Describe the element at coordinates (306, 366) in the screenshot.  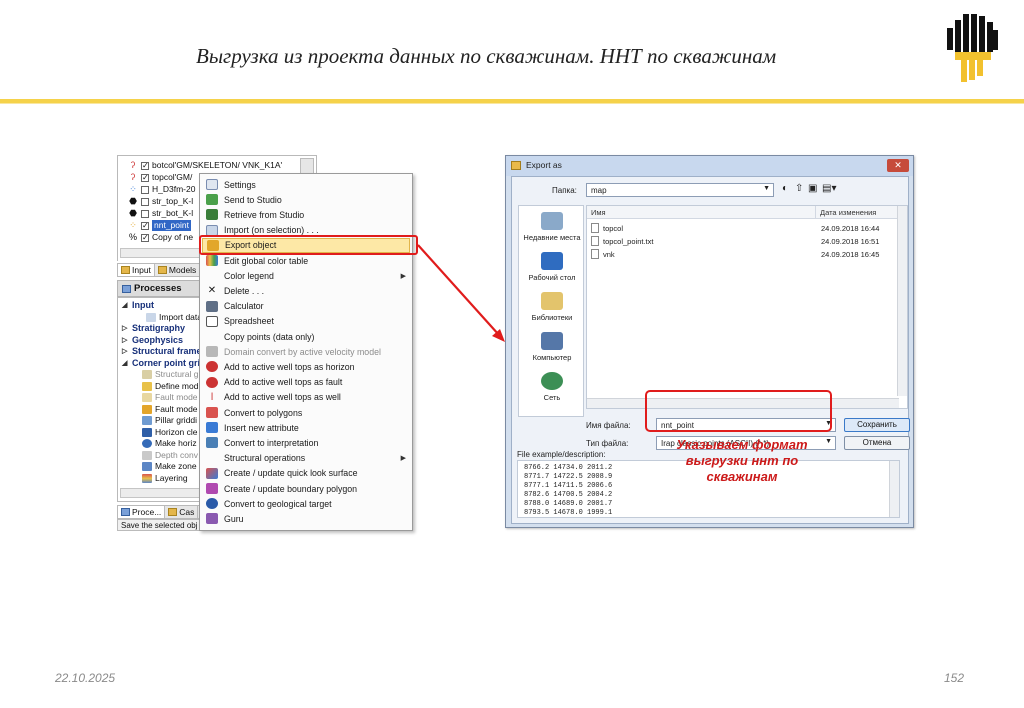
I see `menu-item-add-tops-horizon: Add to active well tops as horizon` at that location.